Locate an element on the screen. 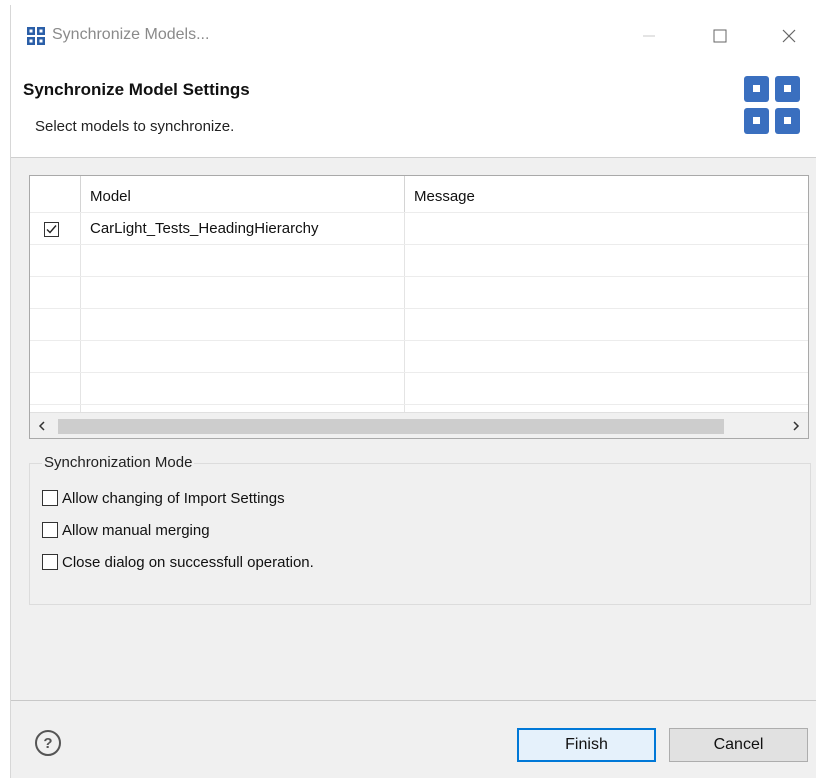  chevron-right-icon is located at coordinates (796, 426).